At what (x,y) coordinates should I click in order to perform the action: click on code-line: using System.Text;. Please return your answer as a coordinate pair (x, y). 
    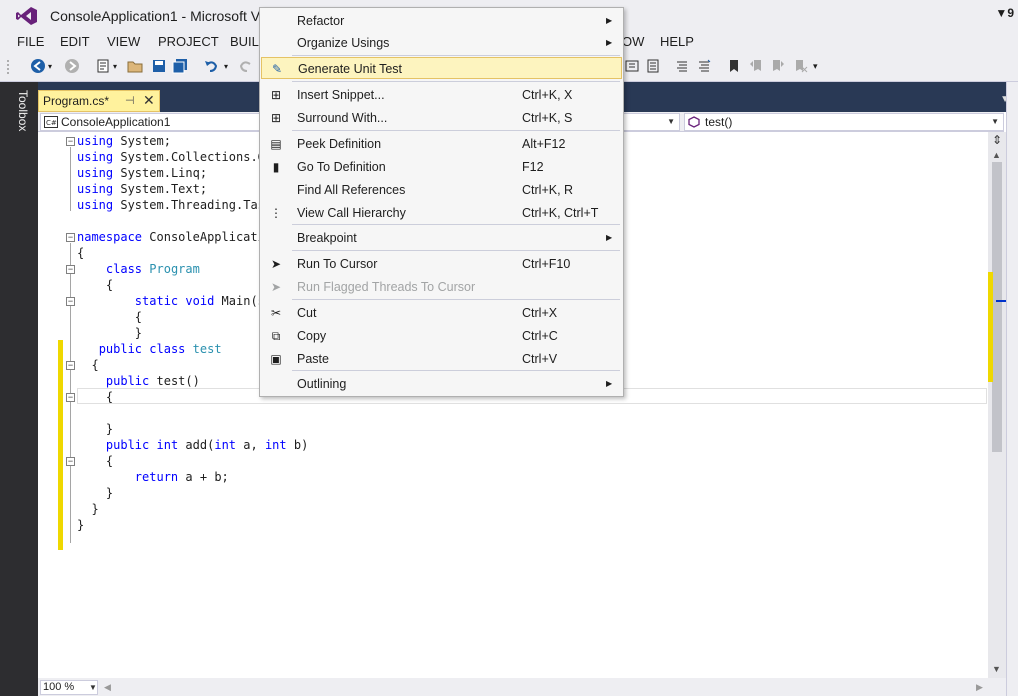
    Looking at the image, I should click on (142, 189).